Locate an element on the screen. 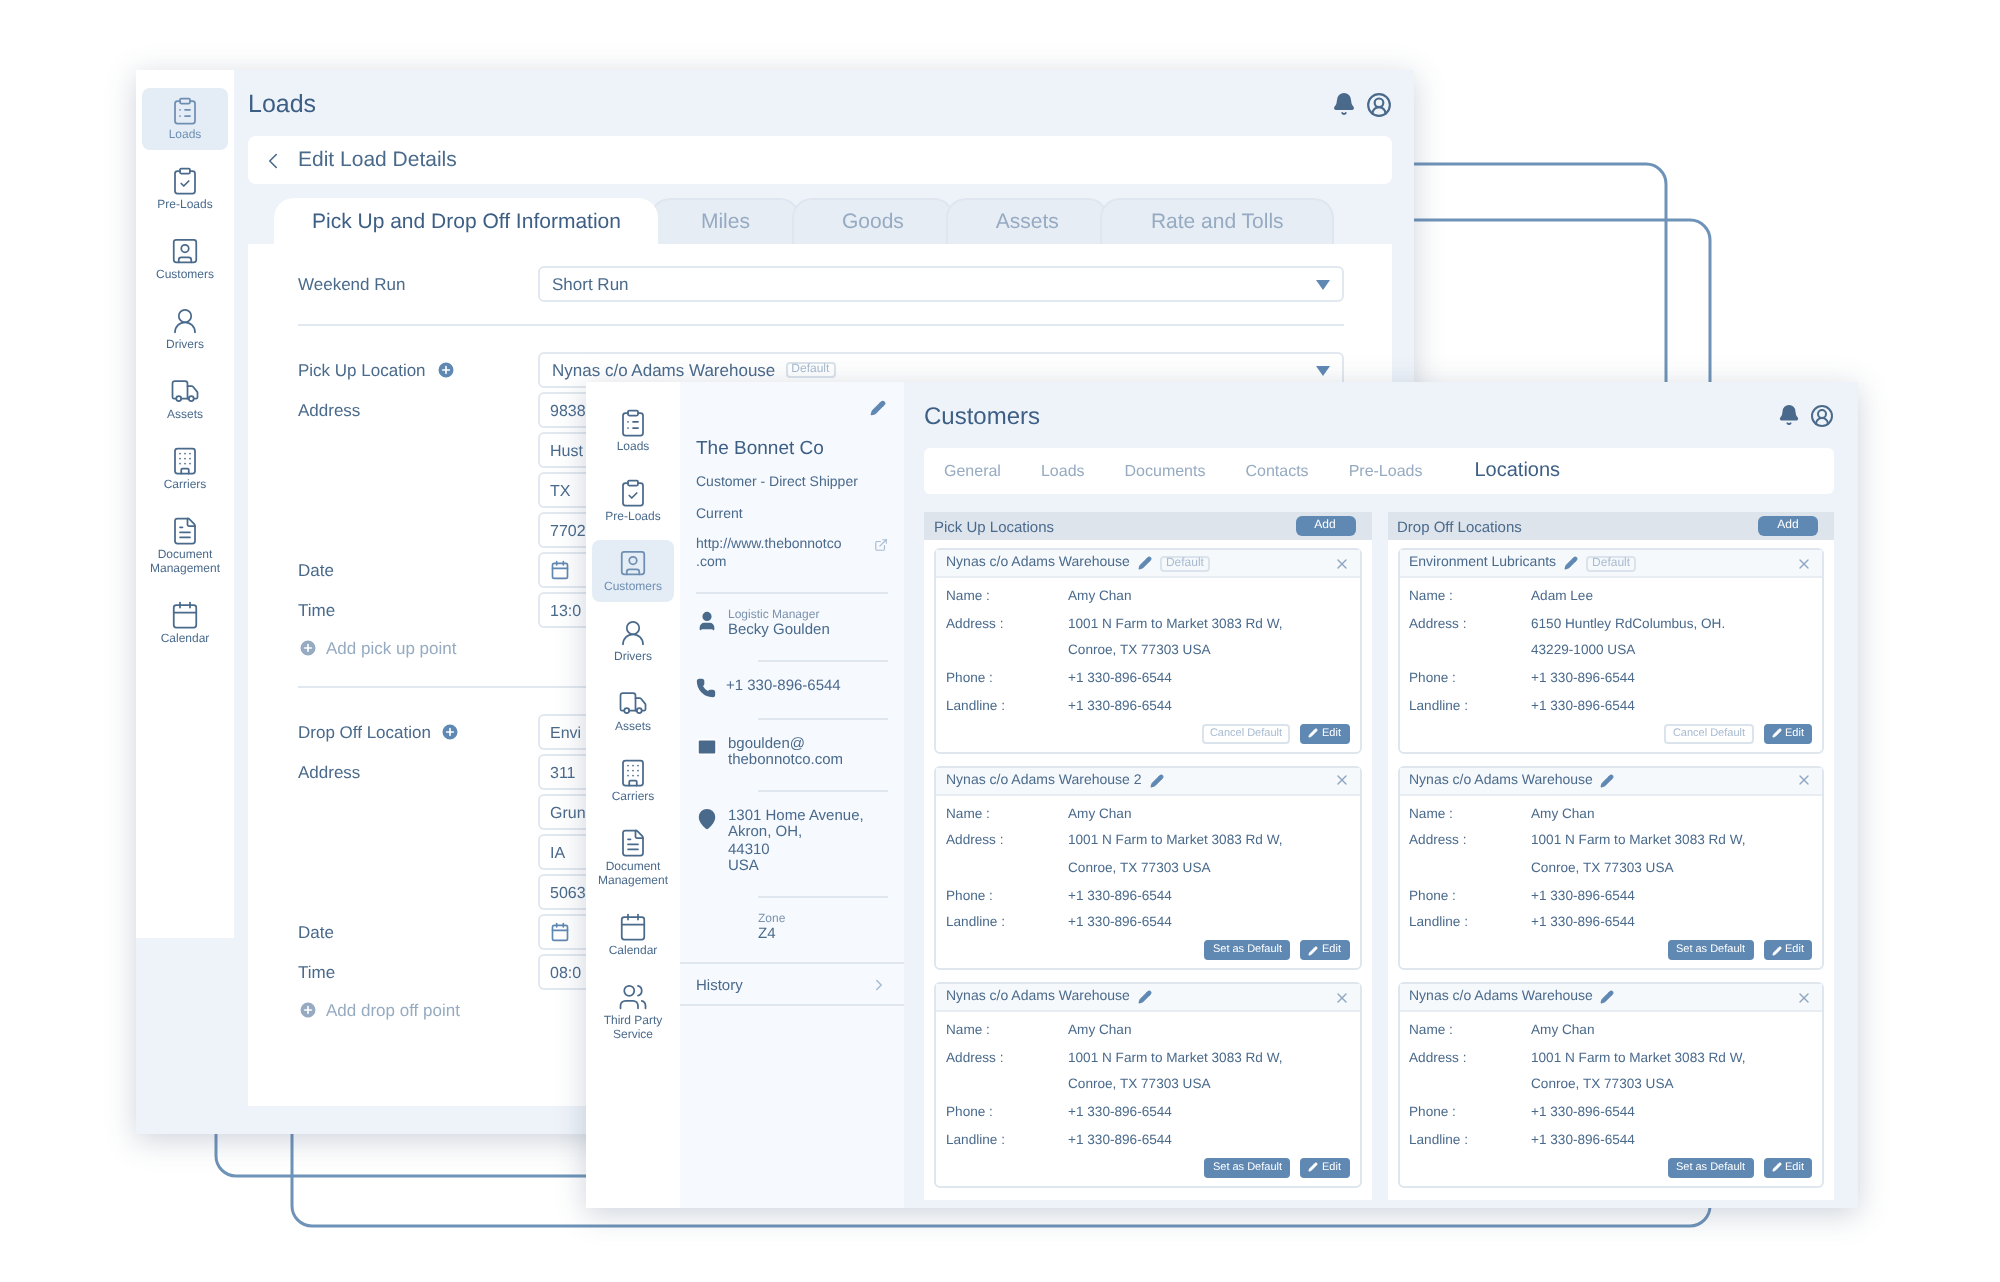  page-title: Customers is located at coordinates (982, 416).